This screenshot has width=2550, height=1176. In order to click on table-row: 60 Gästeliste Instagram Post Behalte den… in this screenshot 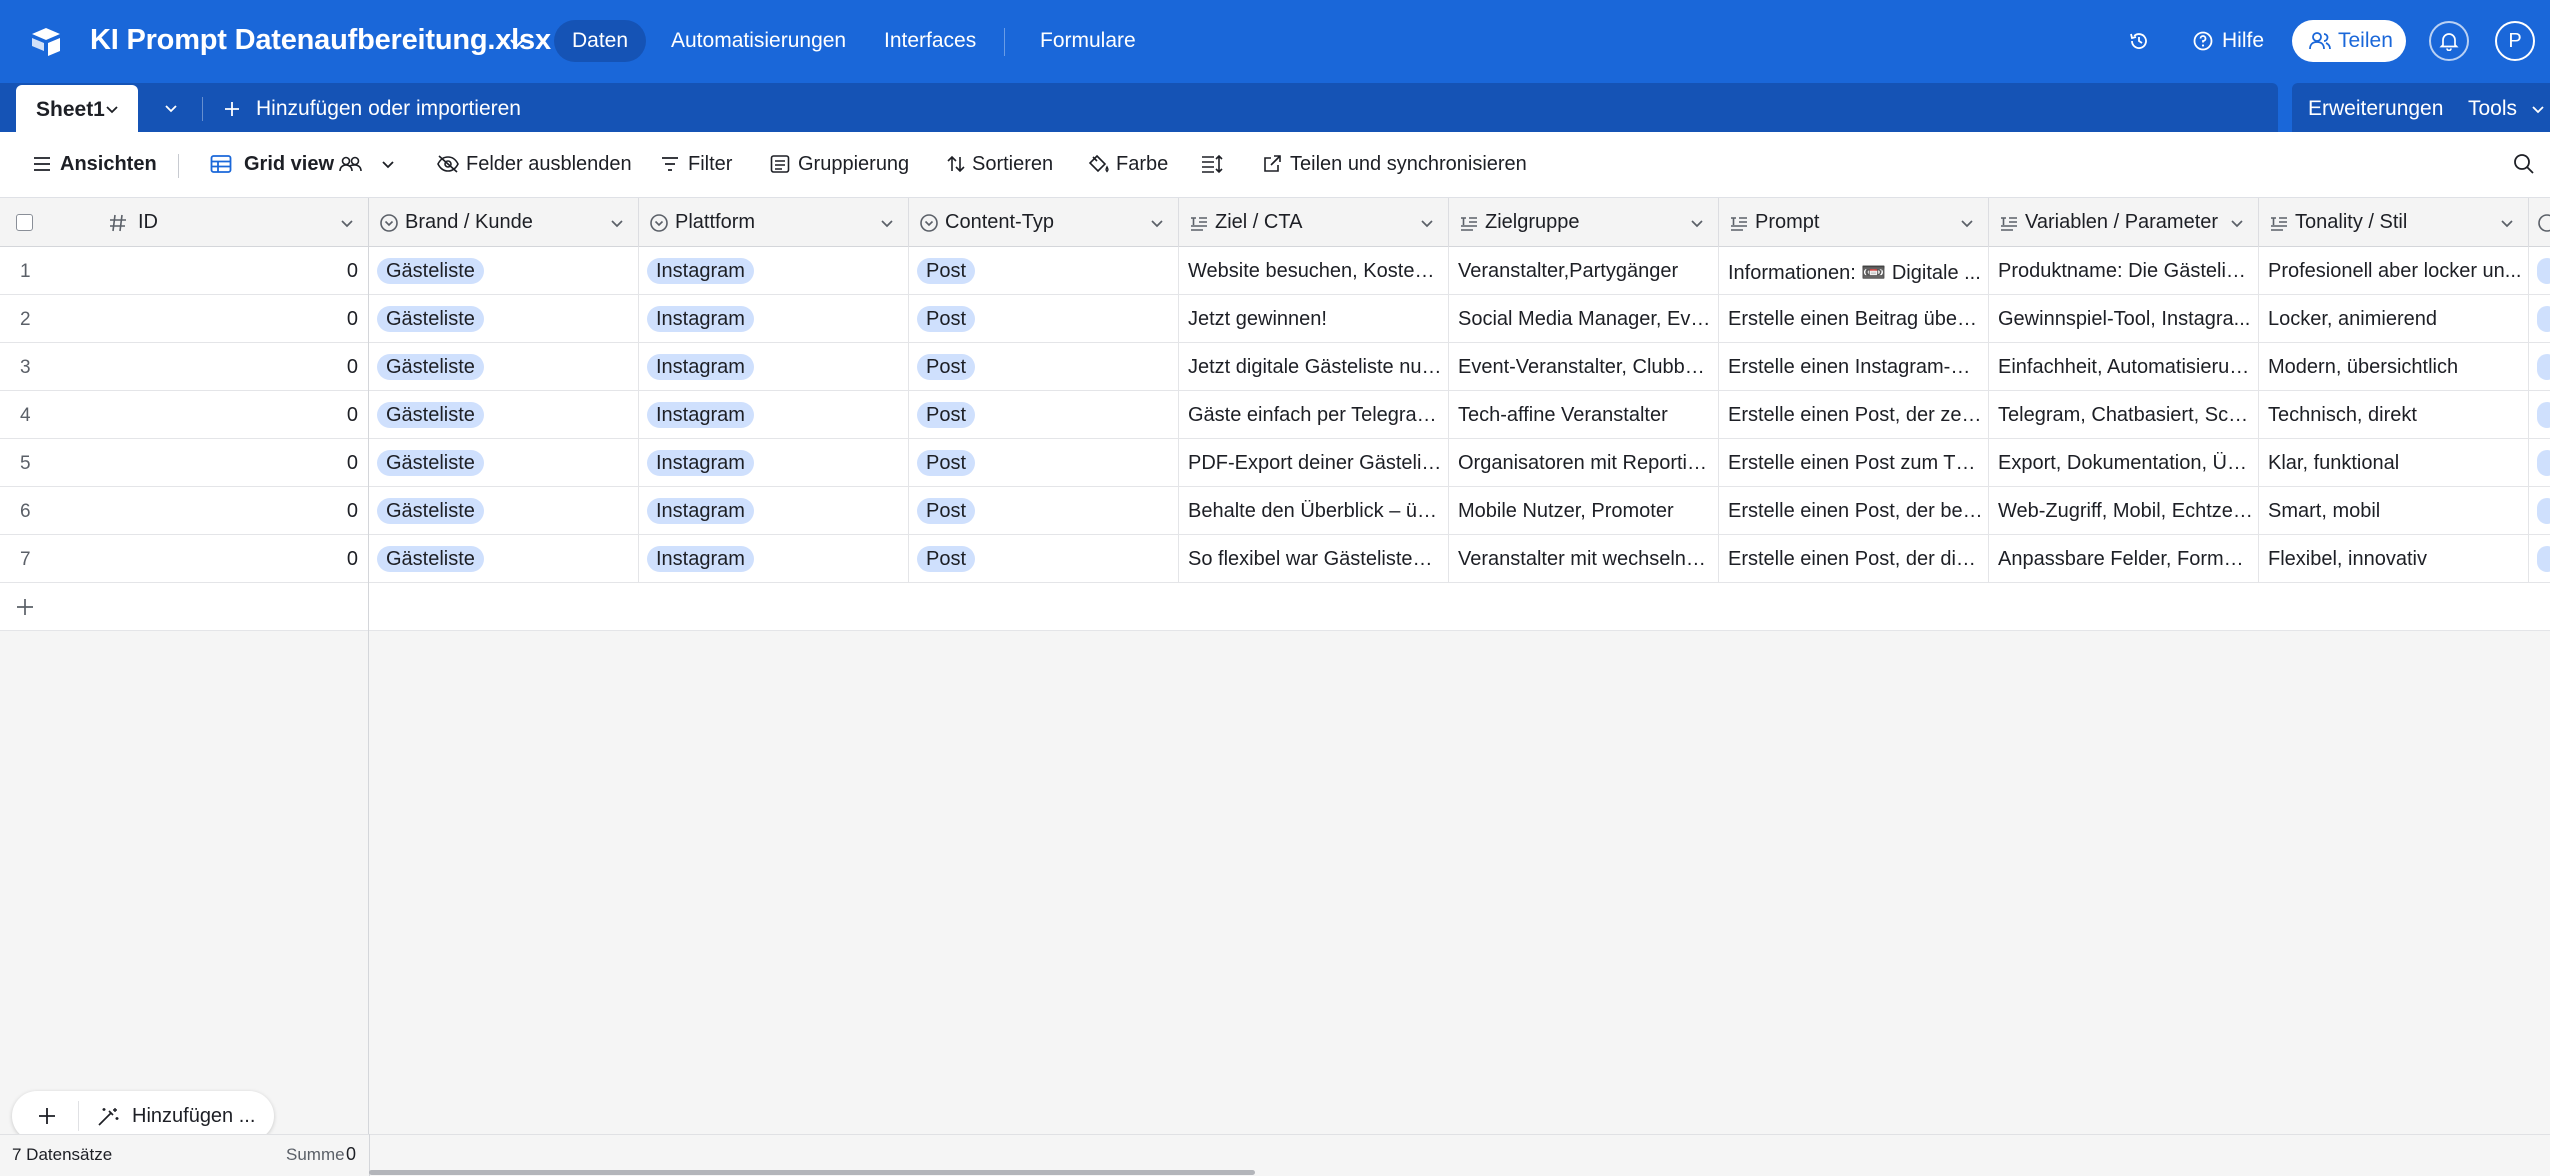, I will do `click(1275, 511)`.